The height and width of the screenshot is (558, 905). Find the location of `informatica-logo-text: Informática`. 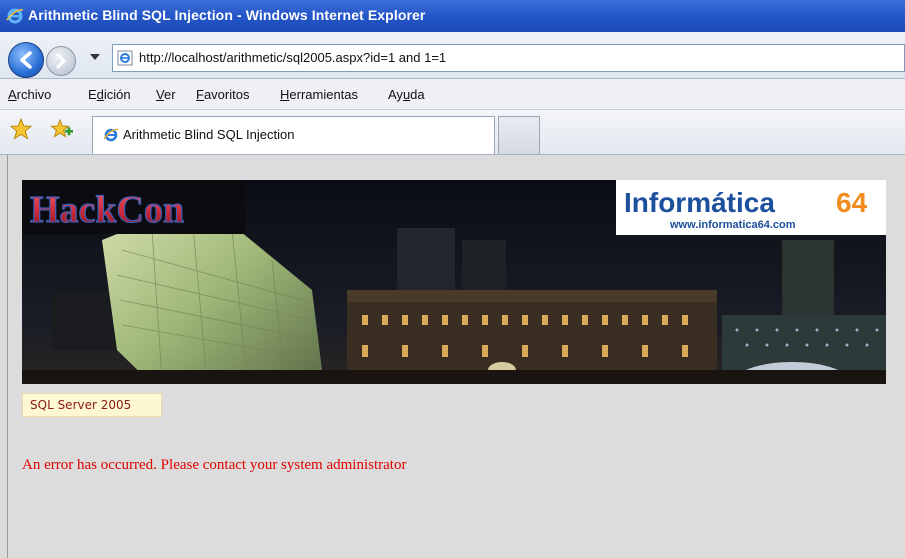

informatica-logo-text: Informática is located at coordinates (699, 202).